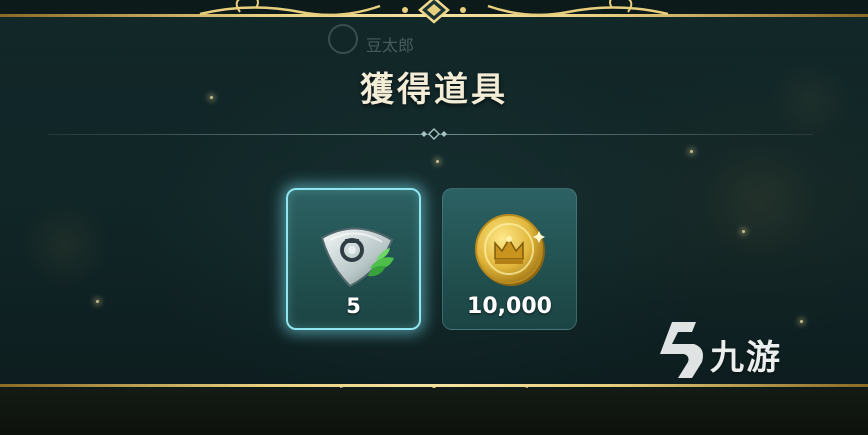 The width and height of the screenshot is (868, 435). What do you see at coordinates (434, 90) in the screenshot?
I see `dialog-title: 獲得道具` at bounding box center [434, 90].